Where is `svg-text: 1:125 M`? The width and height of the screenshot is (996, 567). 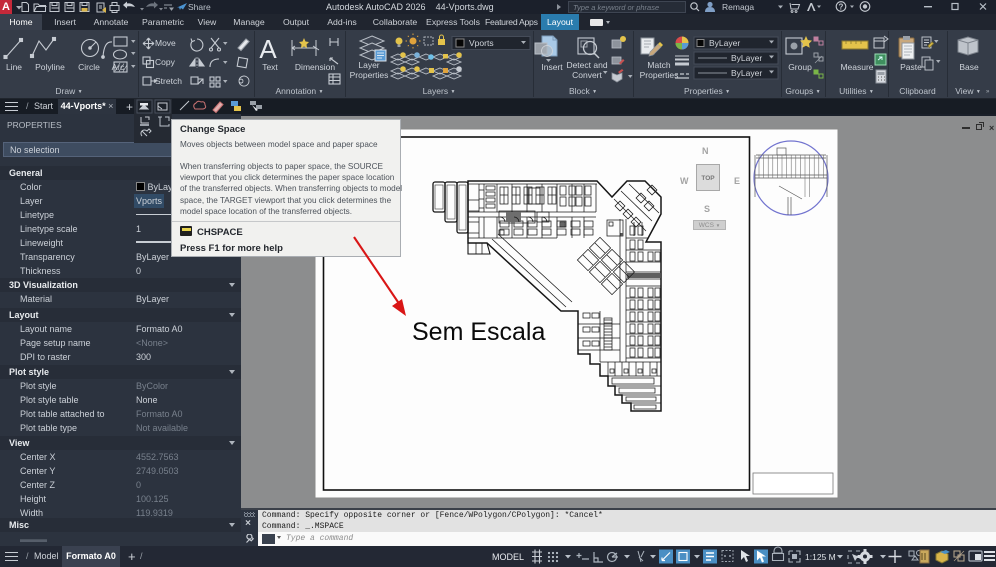
svg-text: 1:125 M is located at coordinates (820, 557).